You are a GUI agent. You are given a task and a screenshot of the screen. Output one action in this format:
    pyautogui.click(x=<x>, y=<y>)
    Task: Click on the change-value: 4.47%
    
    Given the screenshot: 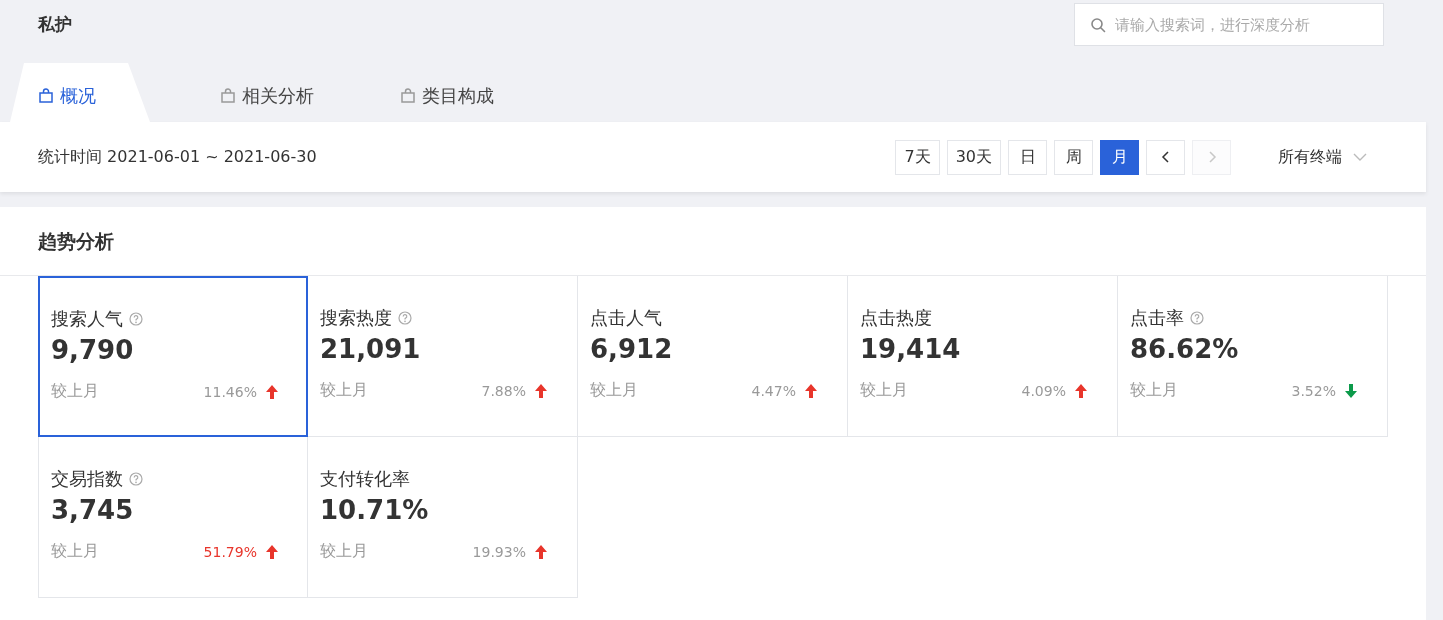 What is the action you would take?
    pyautogui.click(x=773, y=390)
    